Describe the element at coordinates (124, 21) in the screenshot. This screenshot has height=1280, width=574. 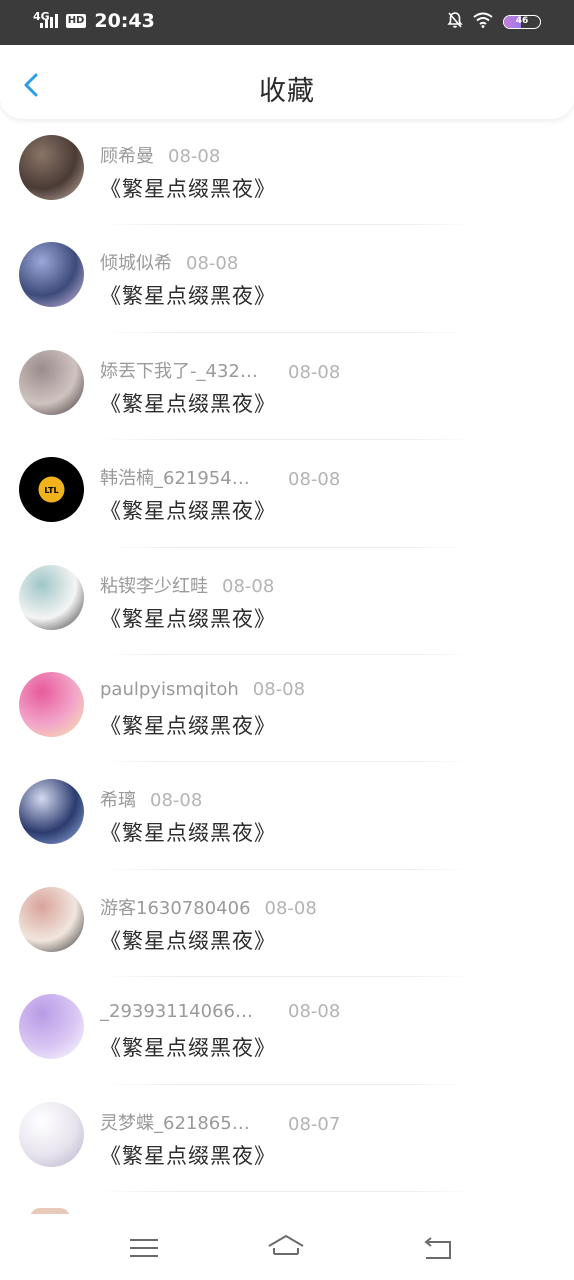
I see `status-time: 20:43` at that location.